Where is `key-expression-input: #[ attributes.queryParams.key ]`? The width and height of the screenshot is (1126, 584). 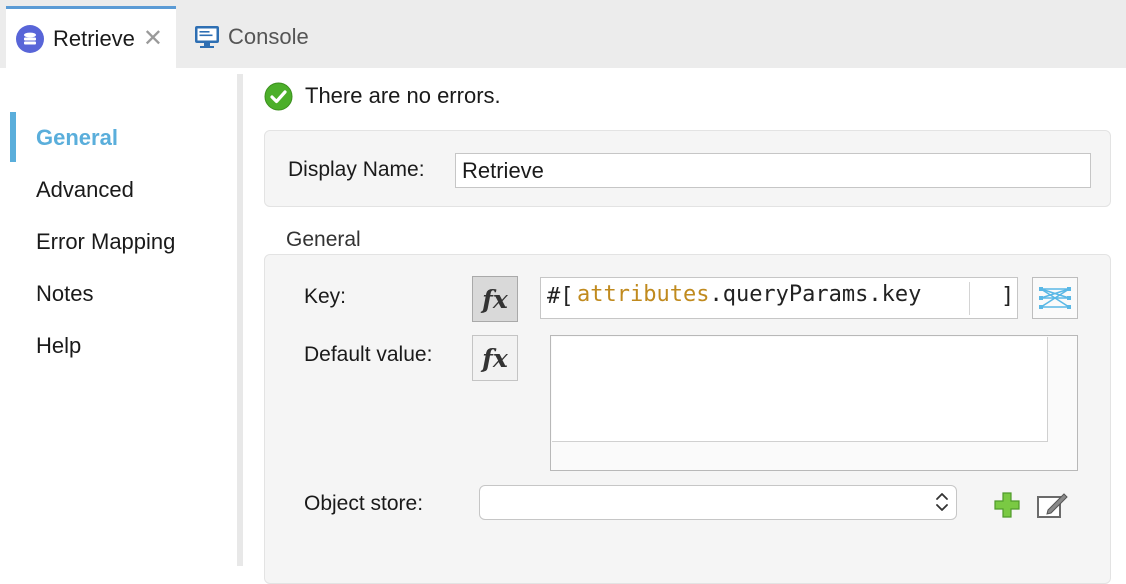
key-expression-input: #[ attributes.queryParams.key ] is located at coordinates (779, 298).